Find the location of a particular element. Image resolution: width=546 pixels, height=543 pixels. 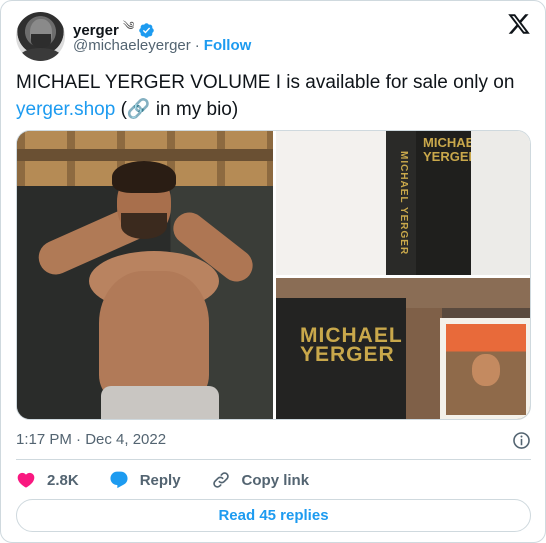

like-button: 2.8K is located at coordinates (47, 480).